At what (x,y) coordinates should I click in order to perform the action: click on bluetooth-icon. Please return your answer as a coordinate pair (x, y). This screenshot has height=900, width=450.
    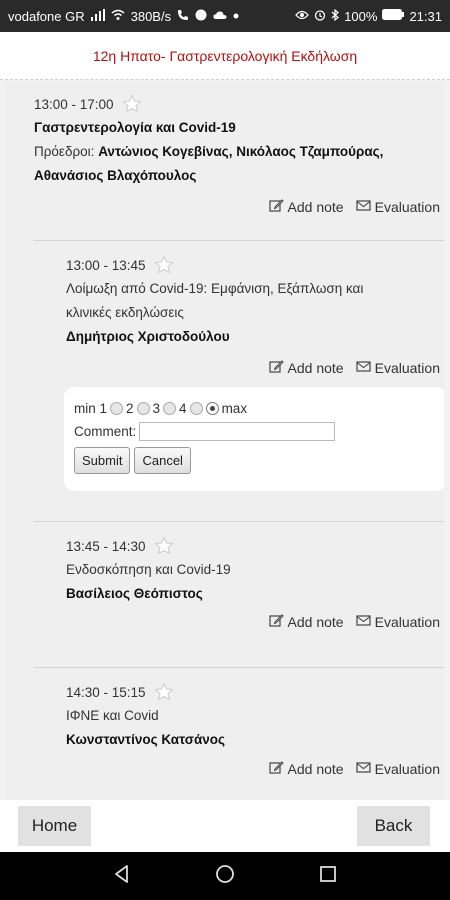
    Looking at the image, I should click on (335, 16).